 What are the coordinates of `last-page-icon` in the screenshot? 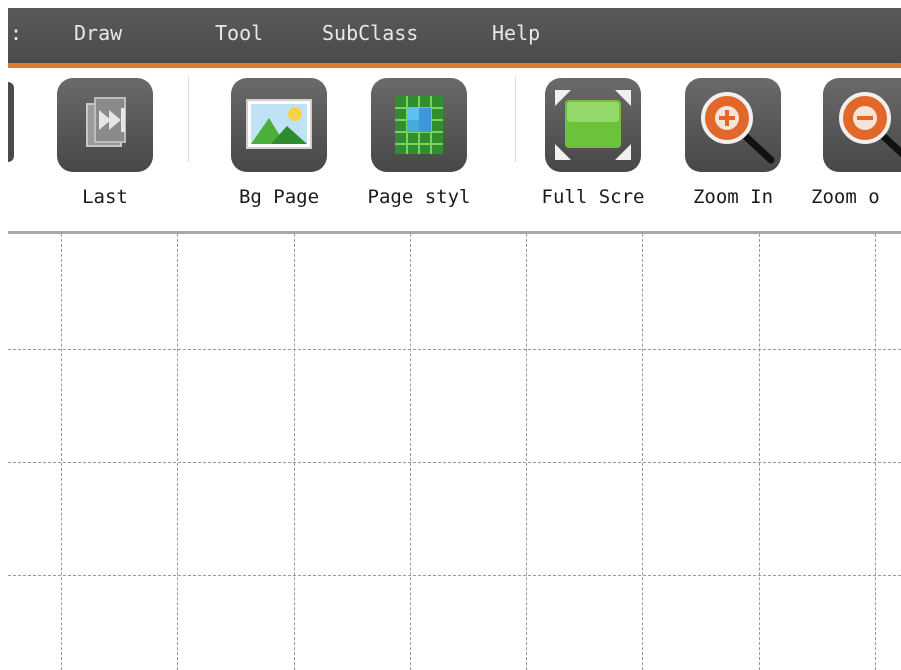 It's located at (105, 125).